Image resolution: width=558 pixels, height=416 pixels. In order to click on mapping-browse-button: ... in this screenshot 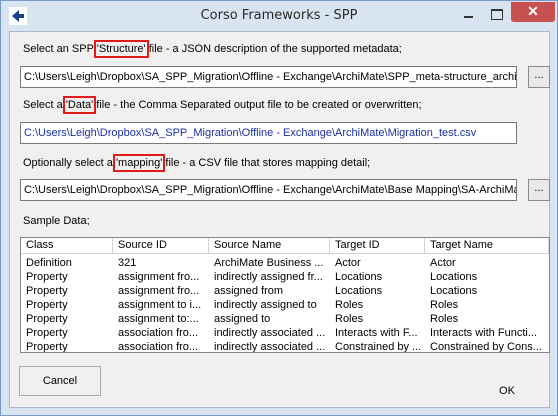, I will do `click(539, 190)`.